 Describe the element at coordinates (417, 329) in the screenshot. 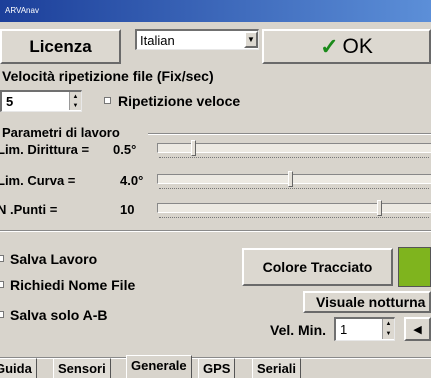

I see `left-arrow-icon: ◀` at that location.